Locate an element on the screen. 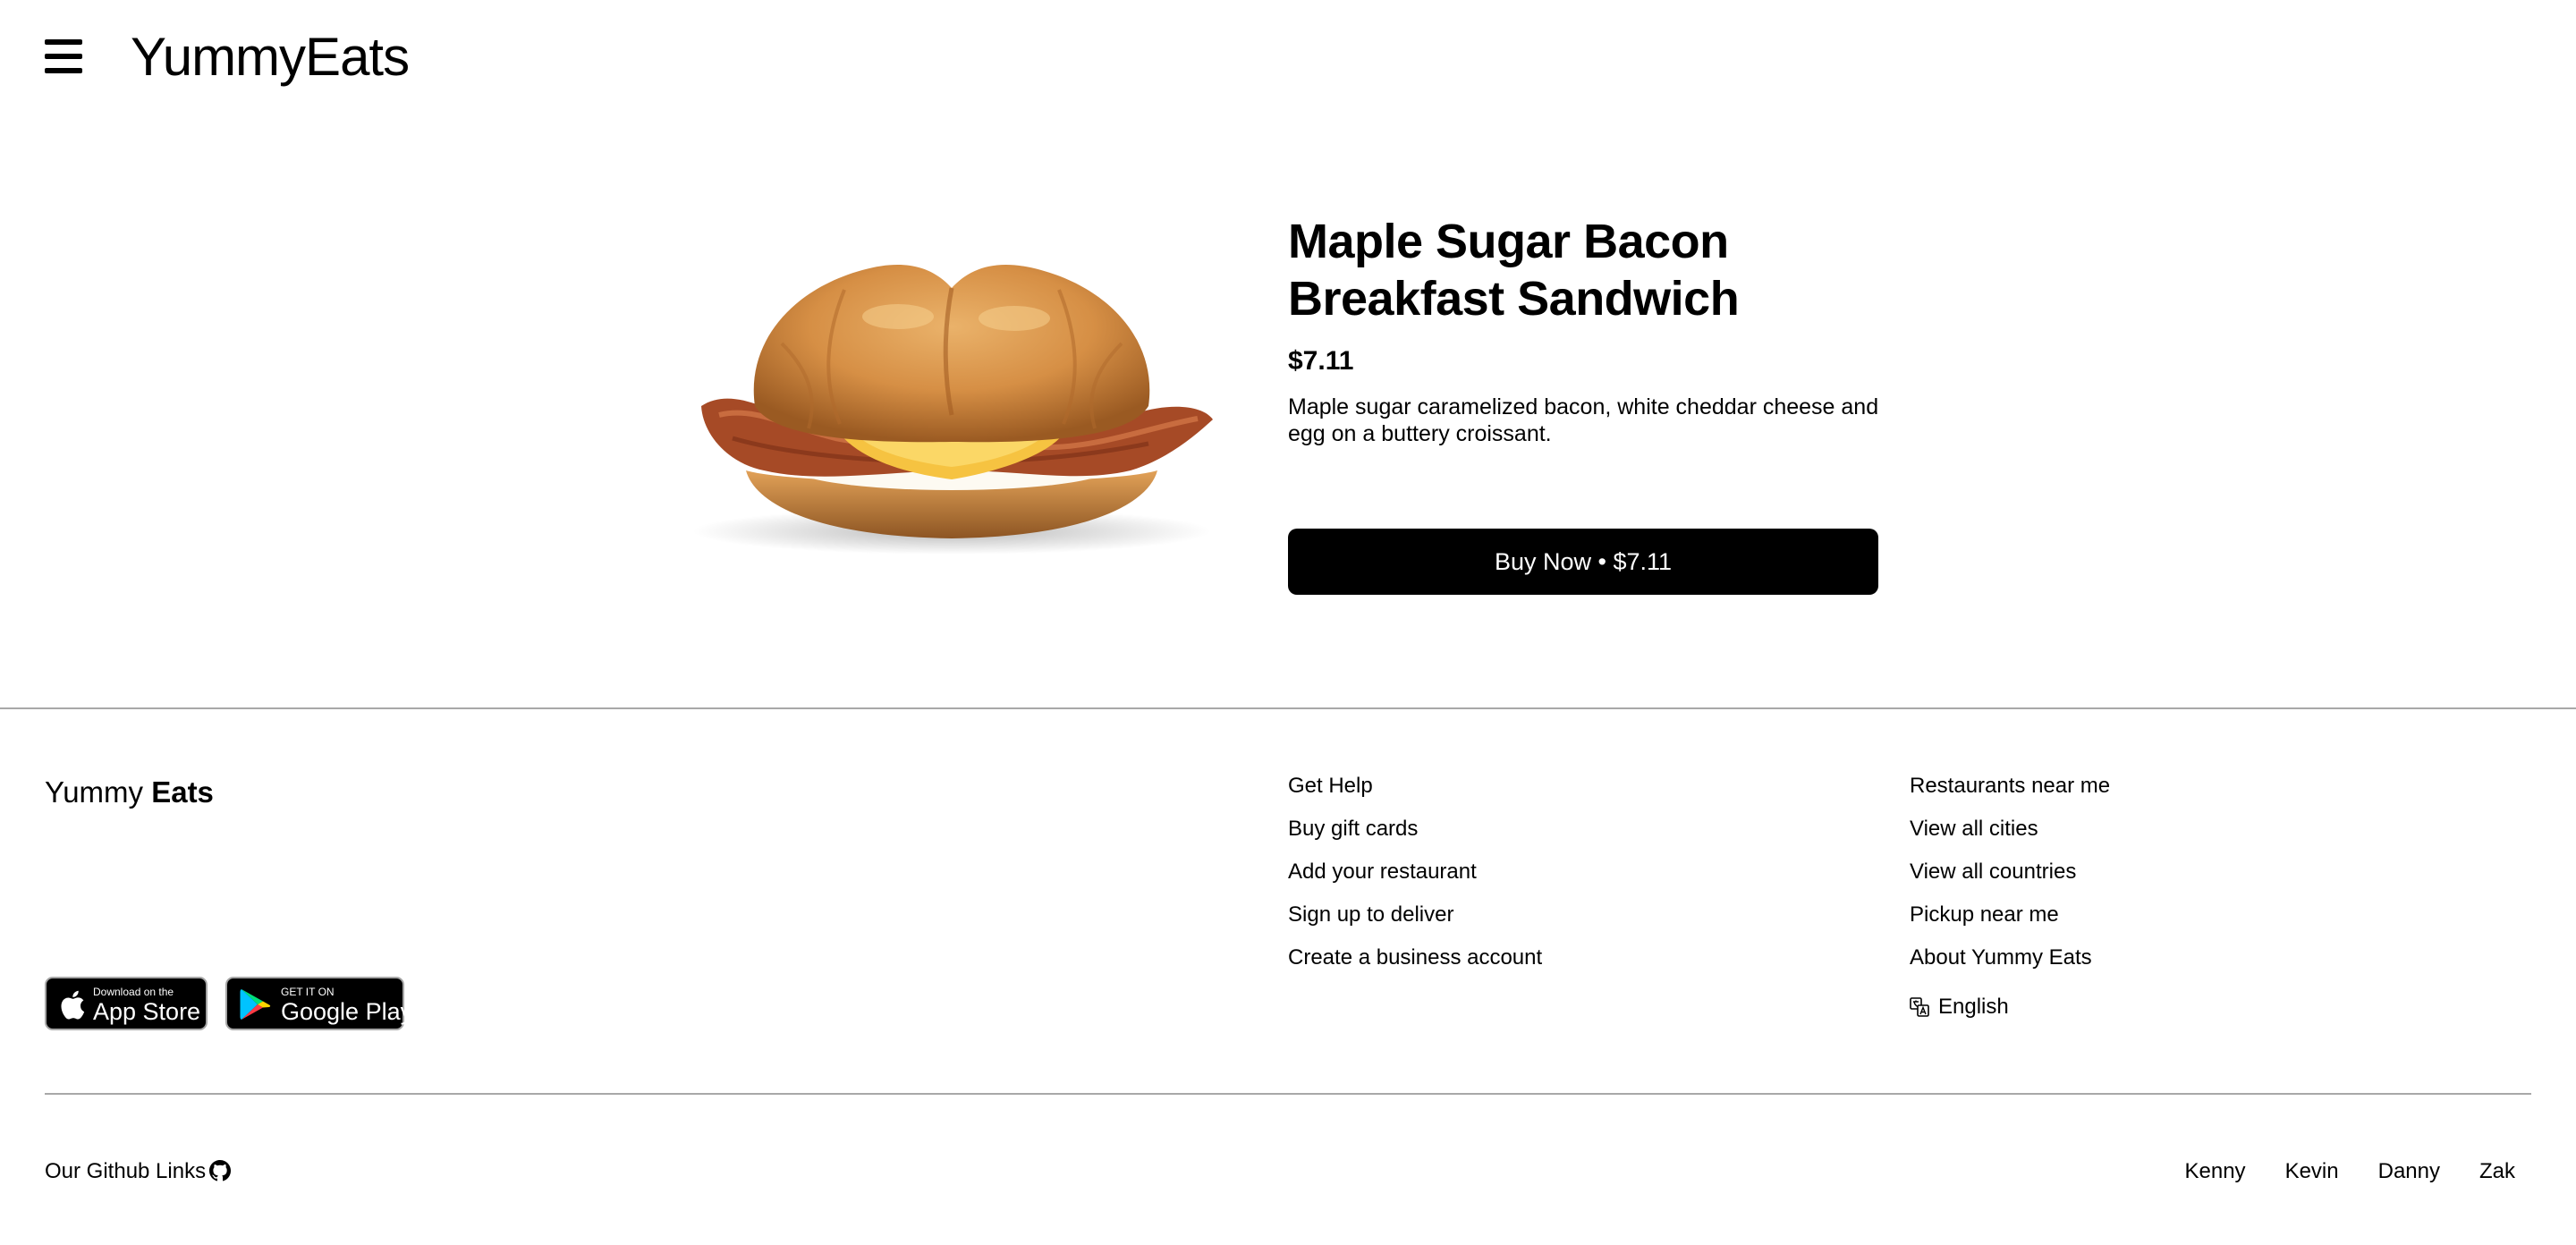  brand-part-2: Eats is located at coordinates (357, 57).